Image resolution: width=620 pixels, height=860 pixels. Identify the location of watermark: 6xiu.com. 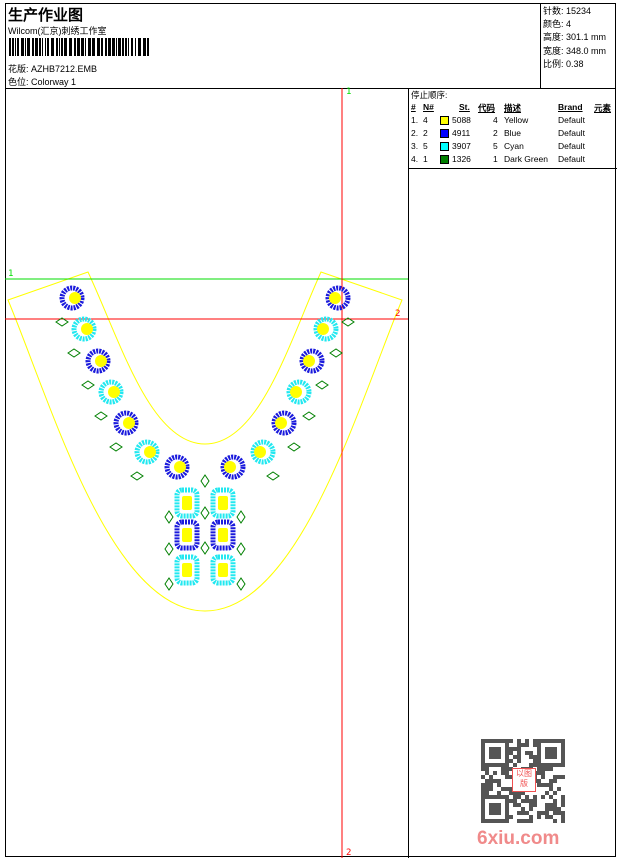
(518, 838).